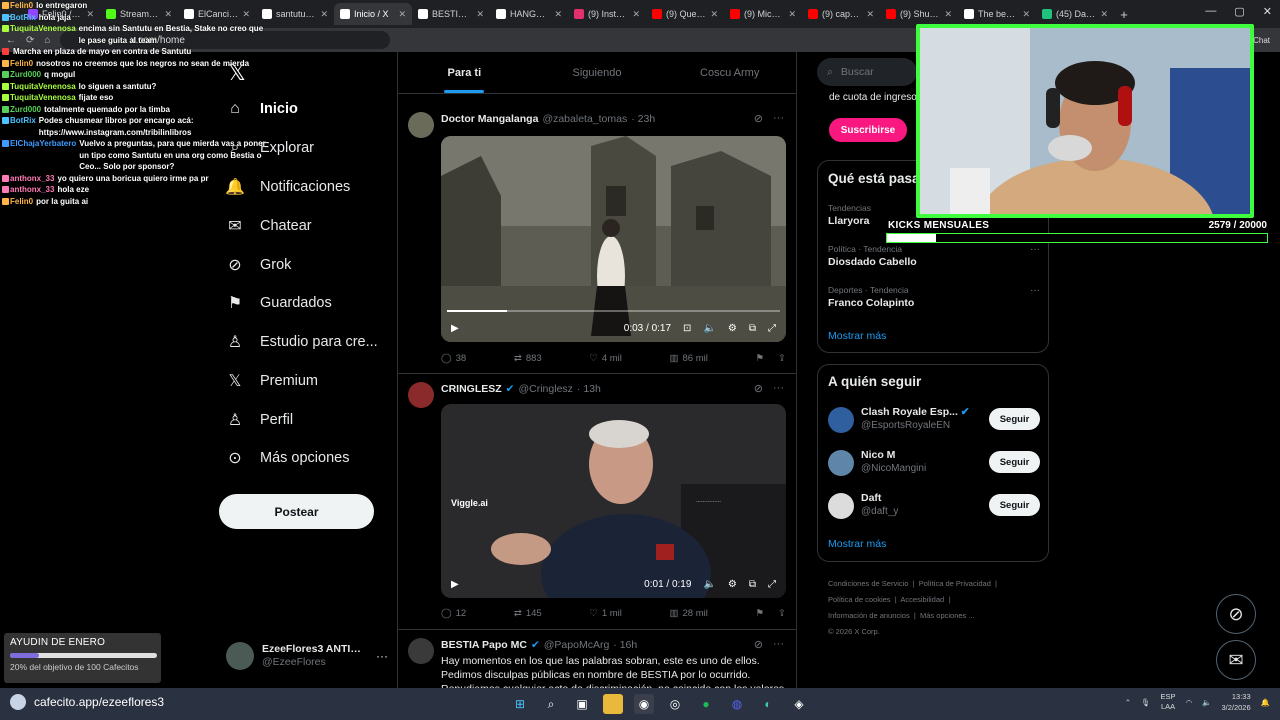  I want to click on spotify-icon: ●, so click(706, 704).